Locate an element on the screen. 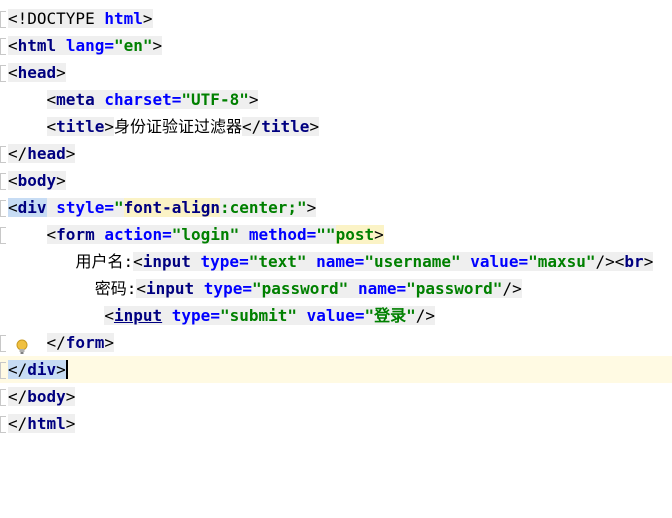  stray-text: post is located at coordinates (355, 234).